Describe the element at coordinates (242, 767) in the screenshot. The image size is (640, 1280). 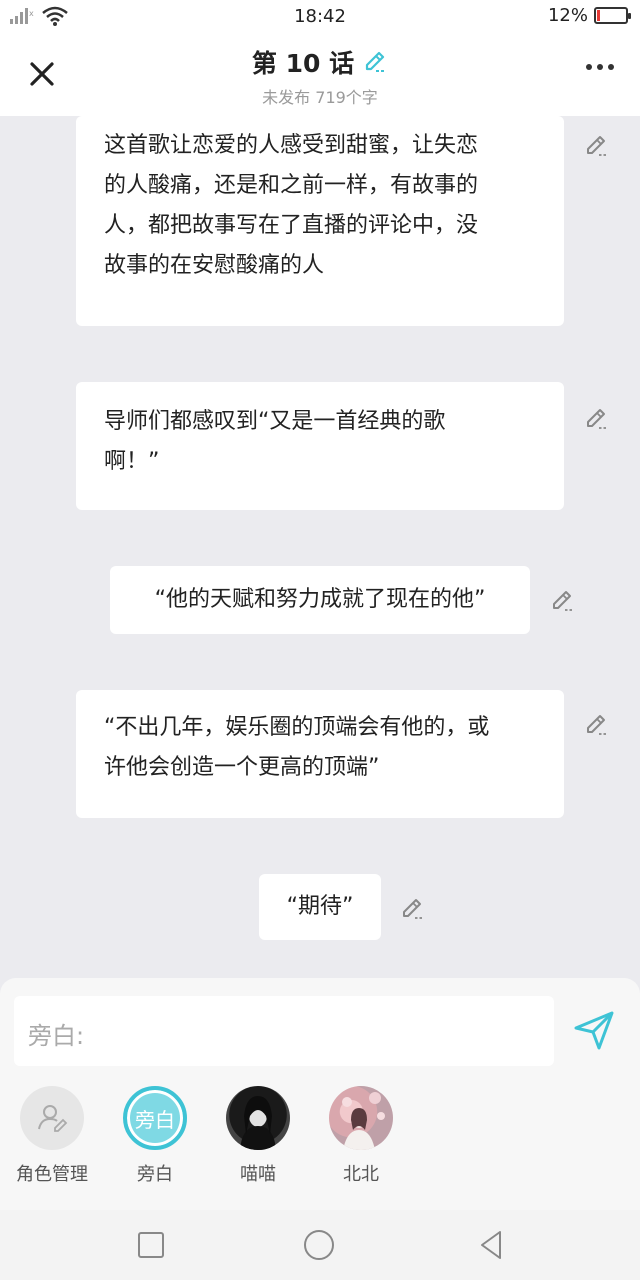
I see `bubble-line: 许他会创造一个更高的顶端”` at that location.